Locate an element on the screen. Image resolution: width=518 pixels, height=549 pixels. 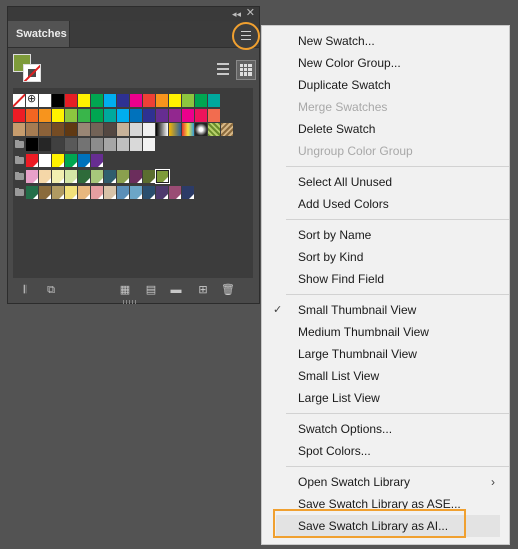
menu-item-large-list-view: Large List View is located at coordinates (385, 398).